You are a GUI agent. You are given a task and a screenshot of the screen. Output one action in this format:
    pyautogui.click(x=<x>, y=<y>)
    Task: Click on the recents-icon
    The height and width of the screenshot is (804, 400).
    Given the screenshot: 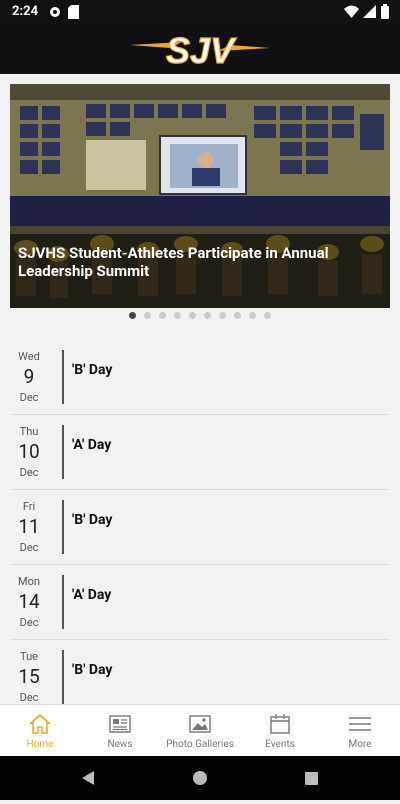 What is the action you would take?
    pyautogui.click(x=311, y=778)
    